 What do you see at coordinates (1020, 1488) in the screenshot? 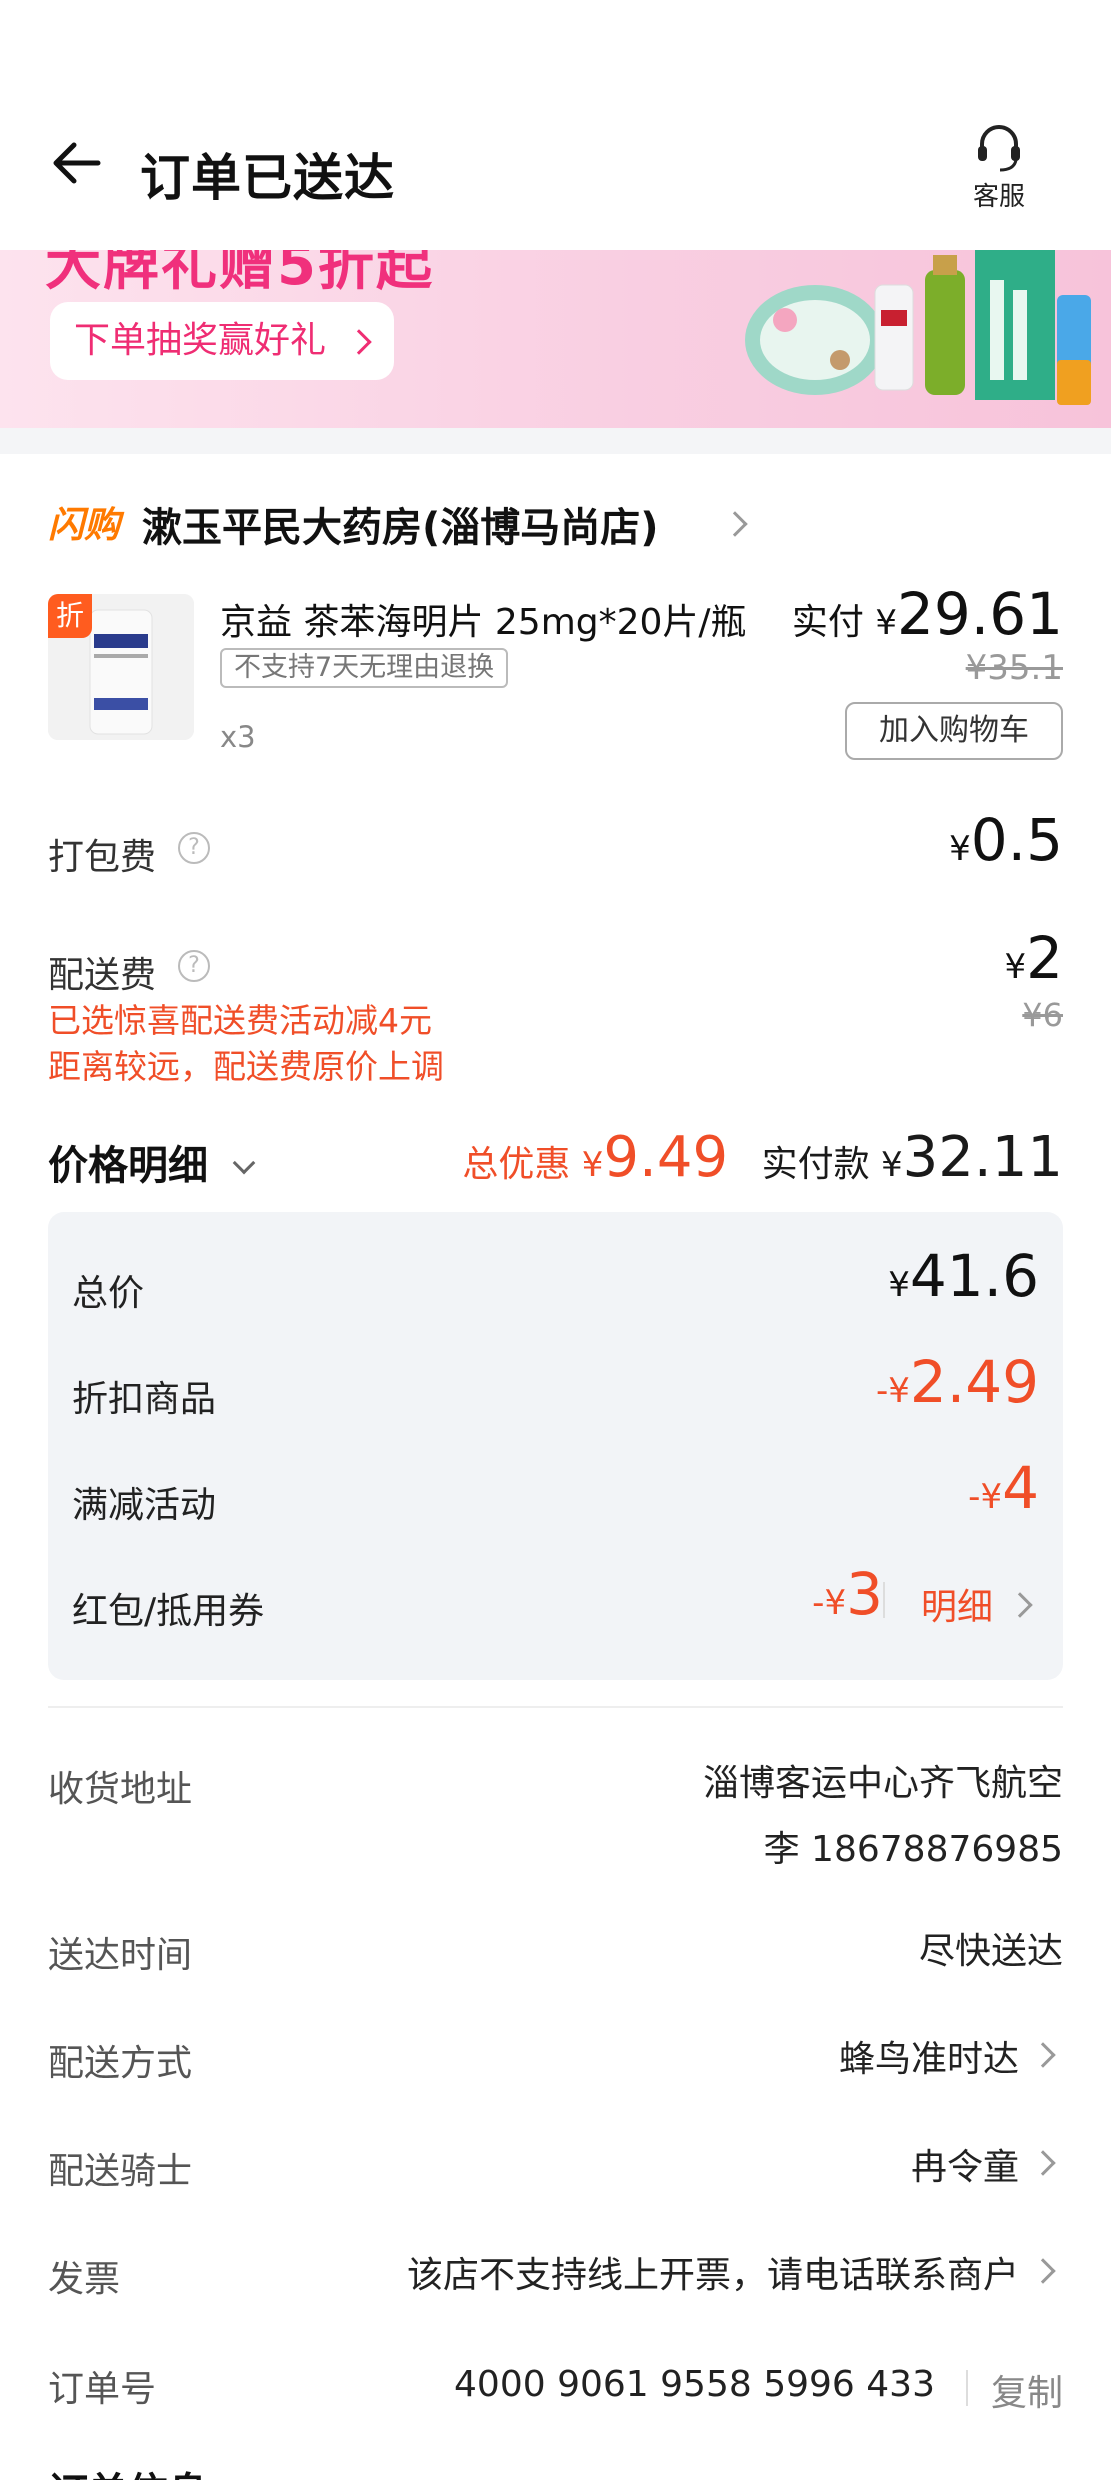
I see `full-reduction-amount: 4` at bounding box center [1020, 1488].